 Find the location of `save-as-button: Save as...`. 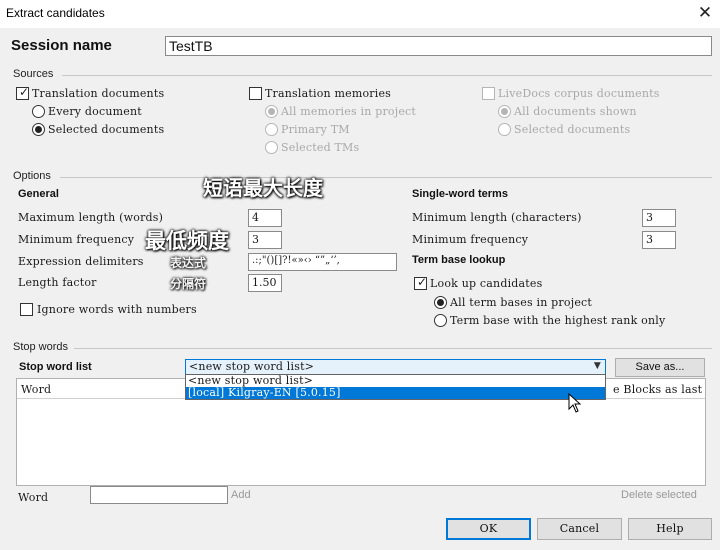

save-as-button: Save as... is located at coordinates (660, 367).